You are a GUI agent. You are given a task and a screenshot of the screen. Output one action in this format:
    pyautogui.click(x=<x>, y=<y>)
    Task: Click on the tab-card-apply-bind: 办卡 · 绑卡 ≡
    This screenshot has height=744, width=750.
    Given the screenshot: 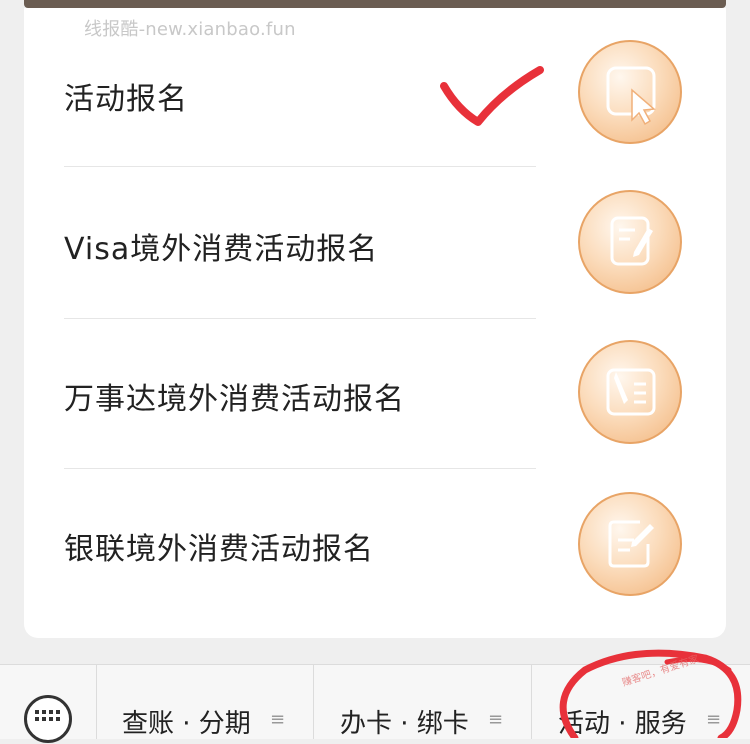 What is the action you would take?
    pyautogui.click(x=423, y=702)
    